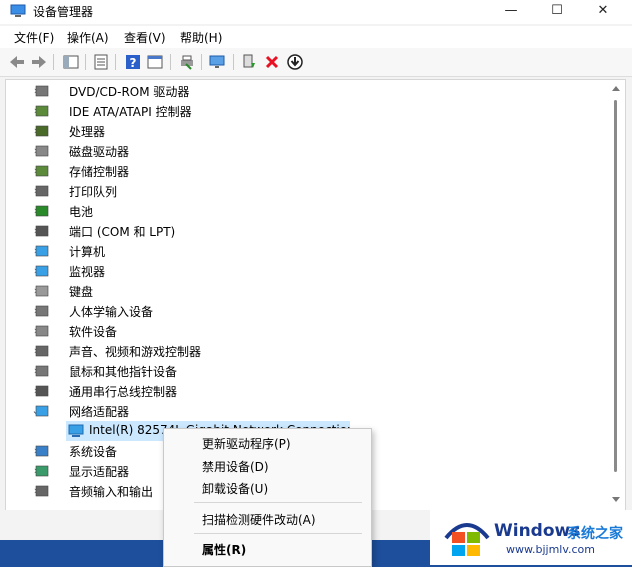 This screenshot has height=567, width=632. What do you see at coordinates (99, 152) in the screenshot?
I see `tree-node-label: 磁盘驱动器` at bounding box center [99, 152].